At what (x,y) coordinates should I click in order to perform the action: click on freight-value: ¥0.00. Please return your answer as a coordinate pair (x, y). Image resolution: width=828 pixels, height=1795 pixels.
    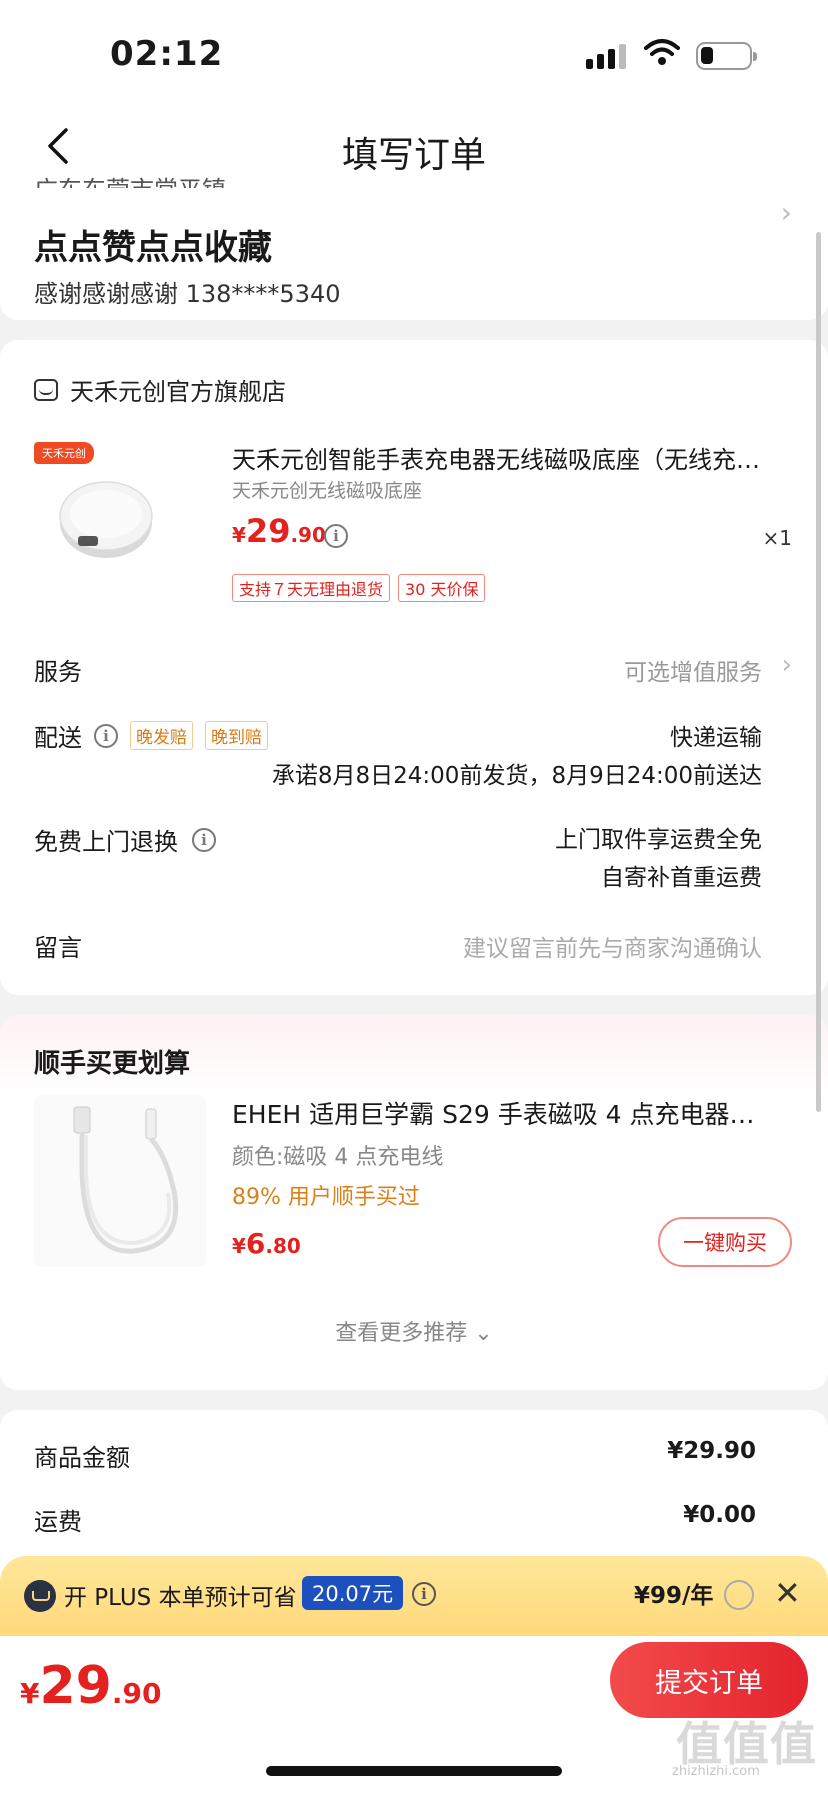
    Looking at the image, I should click on (719, 1515).